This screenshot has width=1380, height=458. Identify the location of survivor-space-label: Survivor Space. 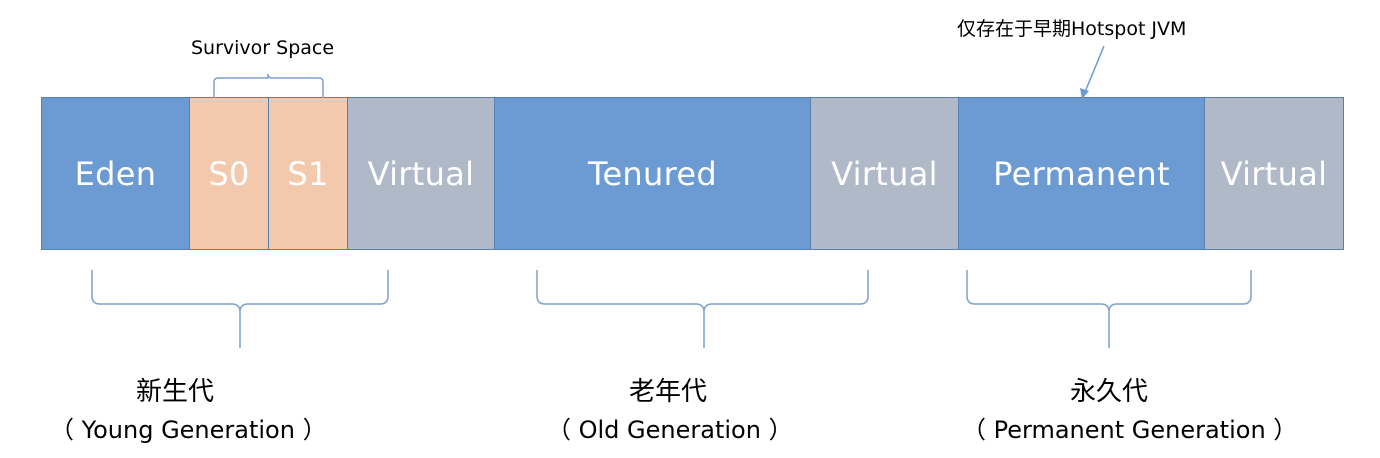
(263, 48).